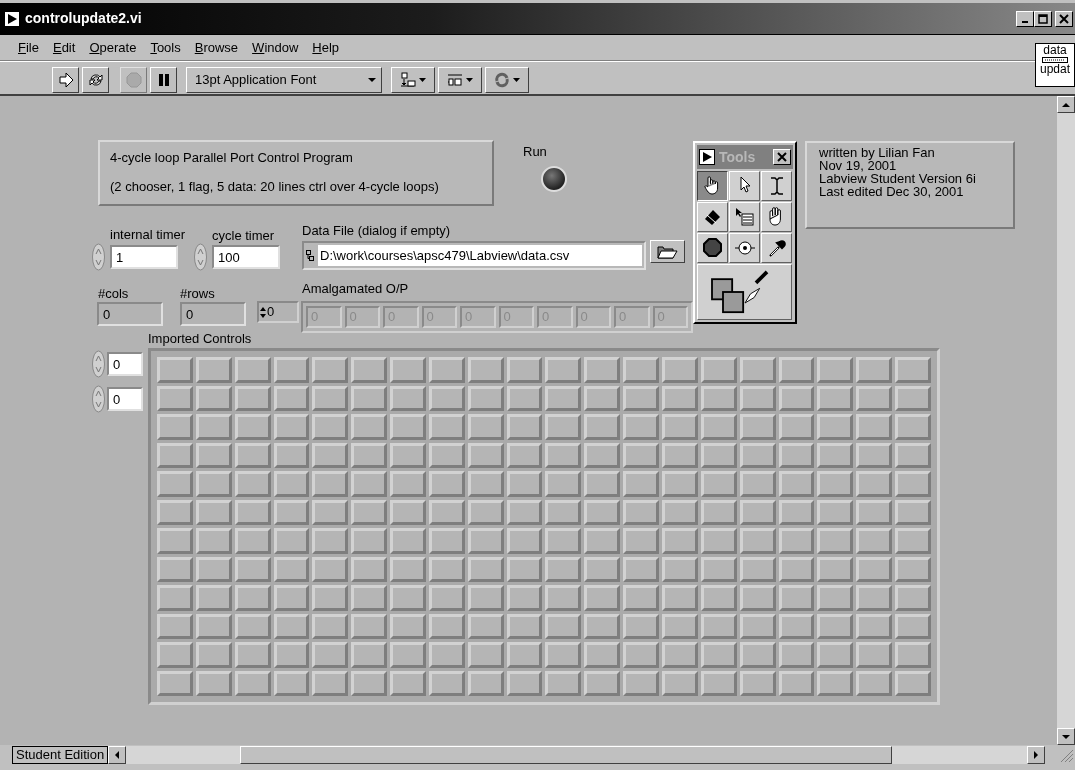 This screenshot has height=770, width=1075. What do you see at coordinates (327, 47) in the screenshot?
I see `menu-item: Help` at bounding box center [327, 47].